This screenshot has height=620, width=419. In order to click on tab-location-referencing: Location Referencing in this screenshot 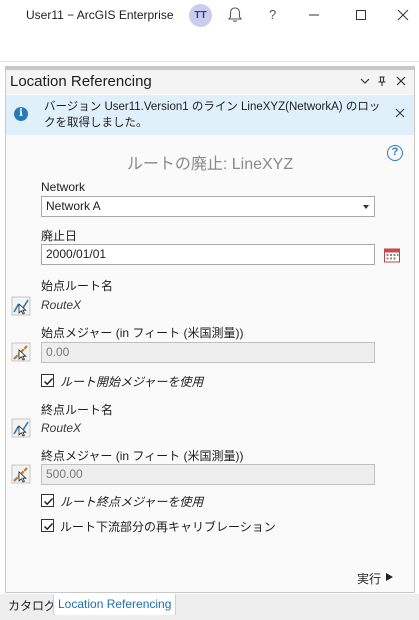, I will do `click(115, 604)`.